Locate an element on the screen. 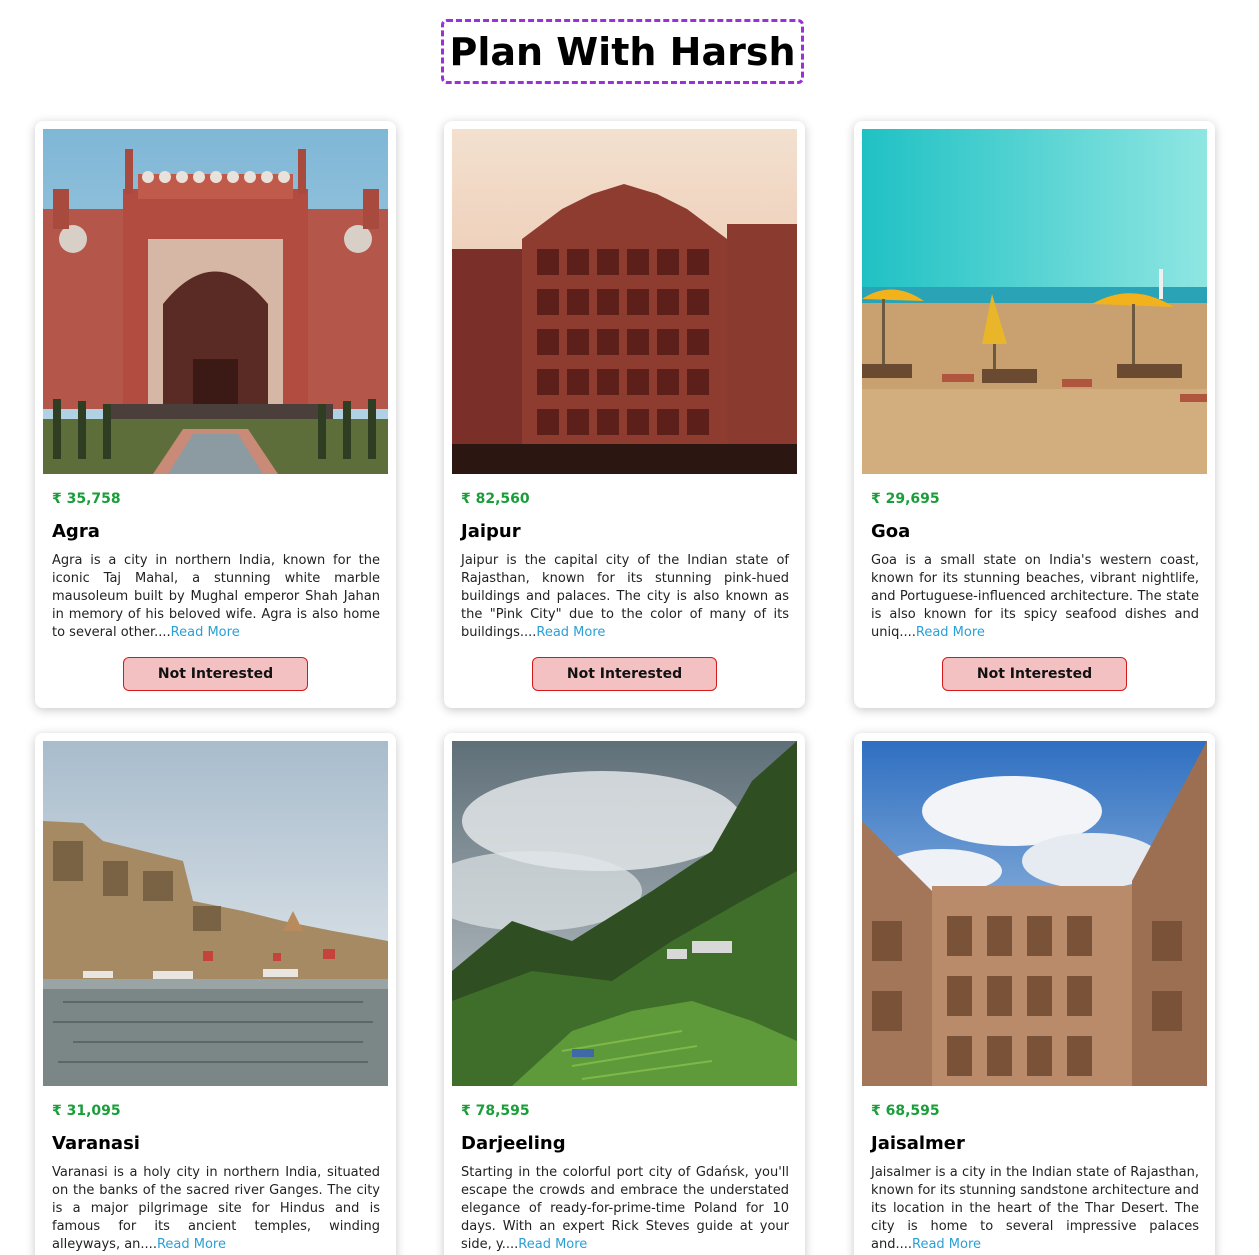 The image size is (1259, 1255). red-sandstone-gateway-image is located at coordinates (215, 301).